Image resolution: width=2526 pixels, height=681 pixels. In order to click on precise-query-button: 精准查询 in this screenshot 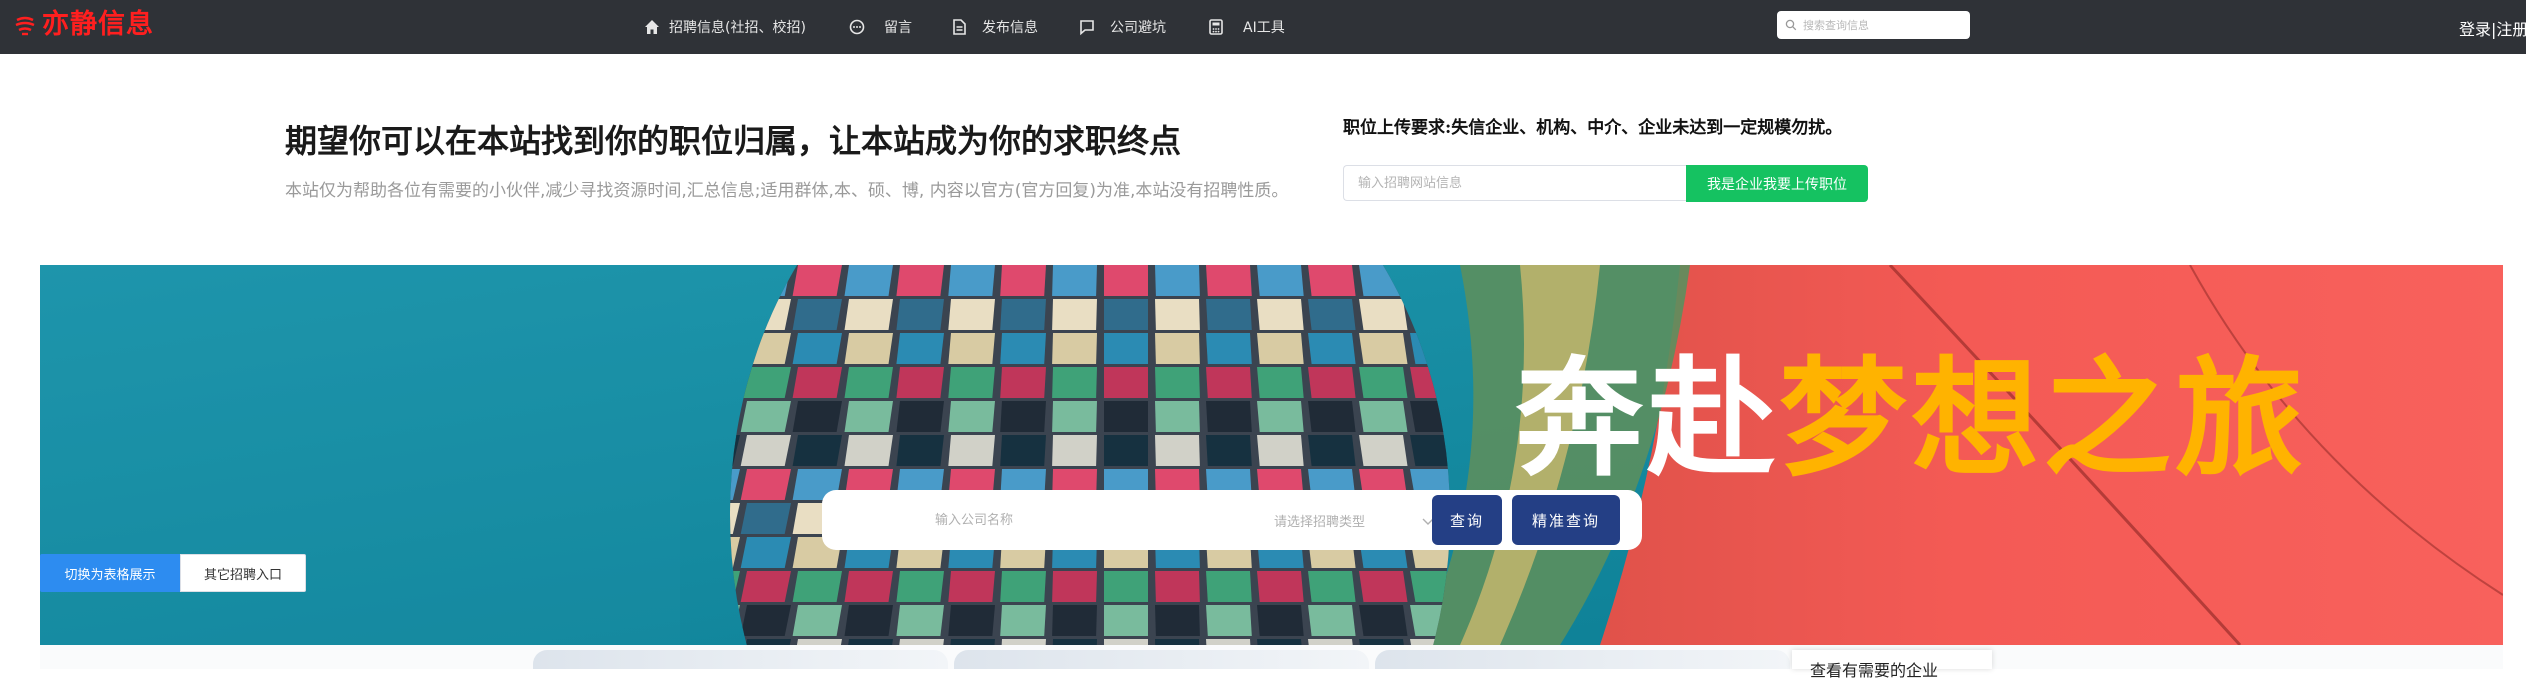, I will do `click(1566, 520)`.